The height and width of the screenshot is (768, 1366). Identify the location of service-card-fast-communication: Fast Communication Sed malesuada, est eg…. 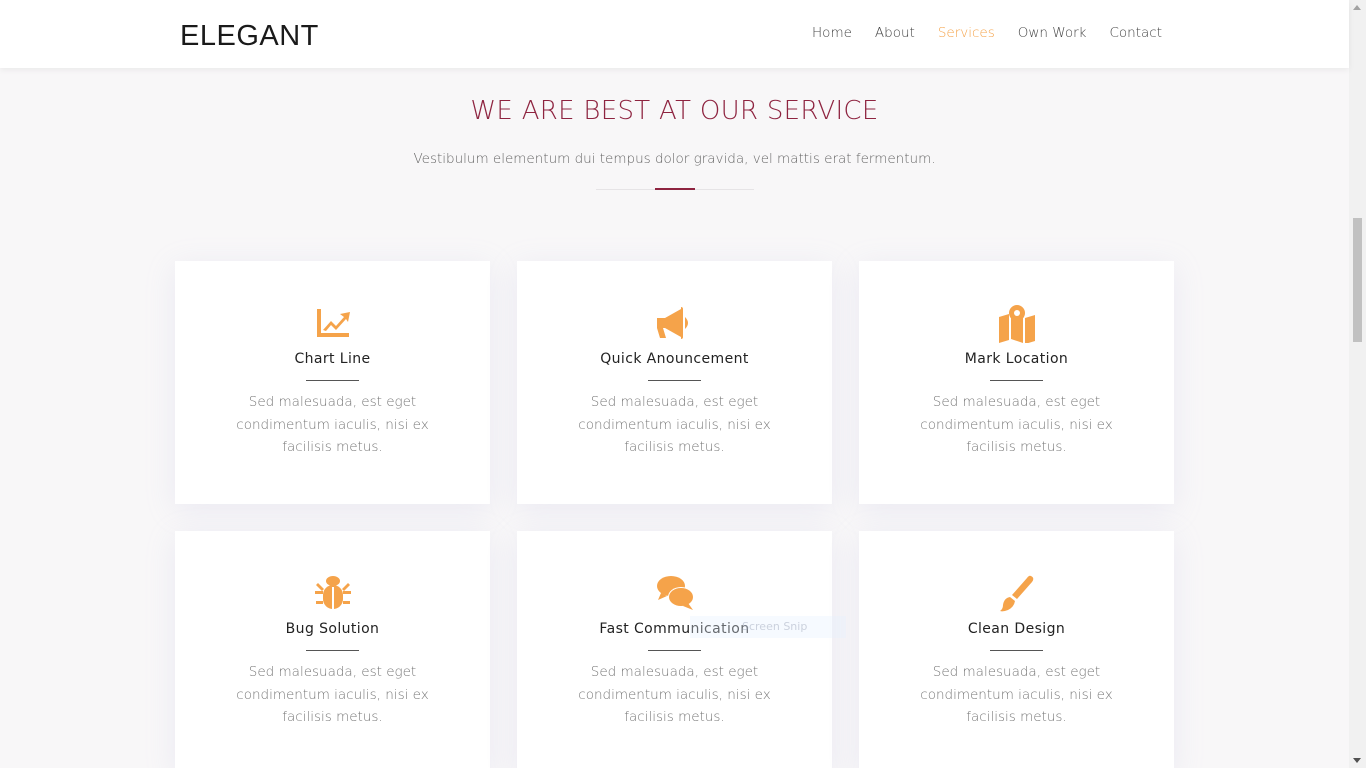
(674, 649).